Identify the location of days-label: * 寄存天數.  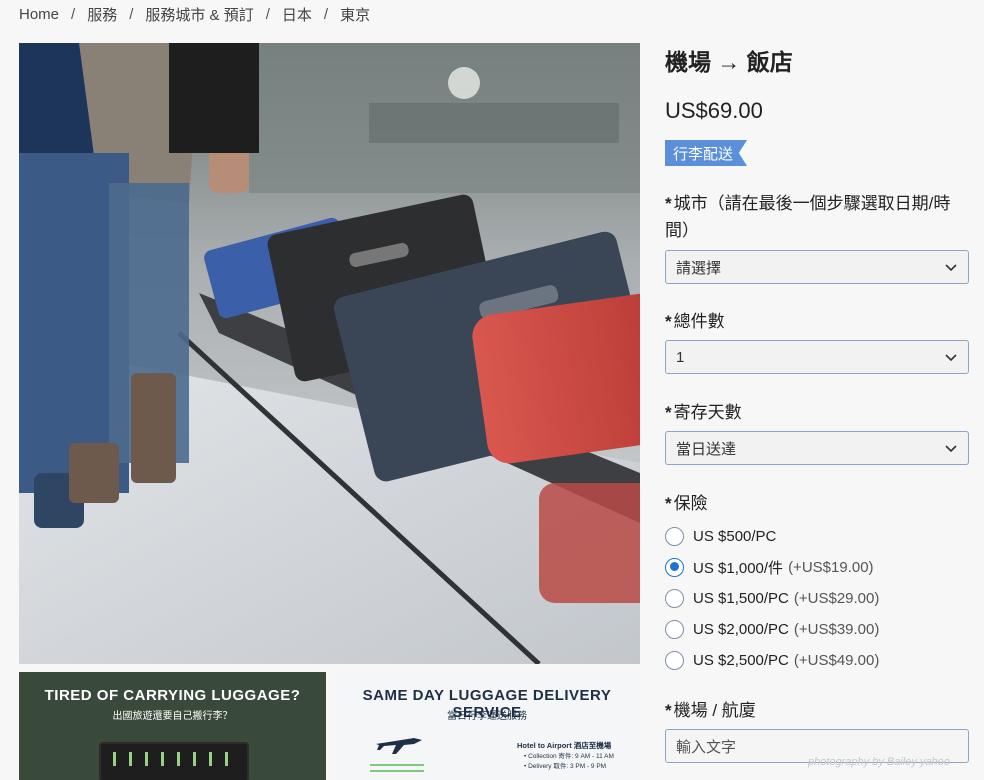
(703, 412).